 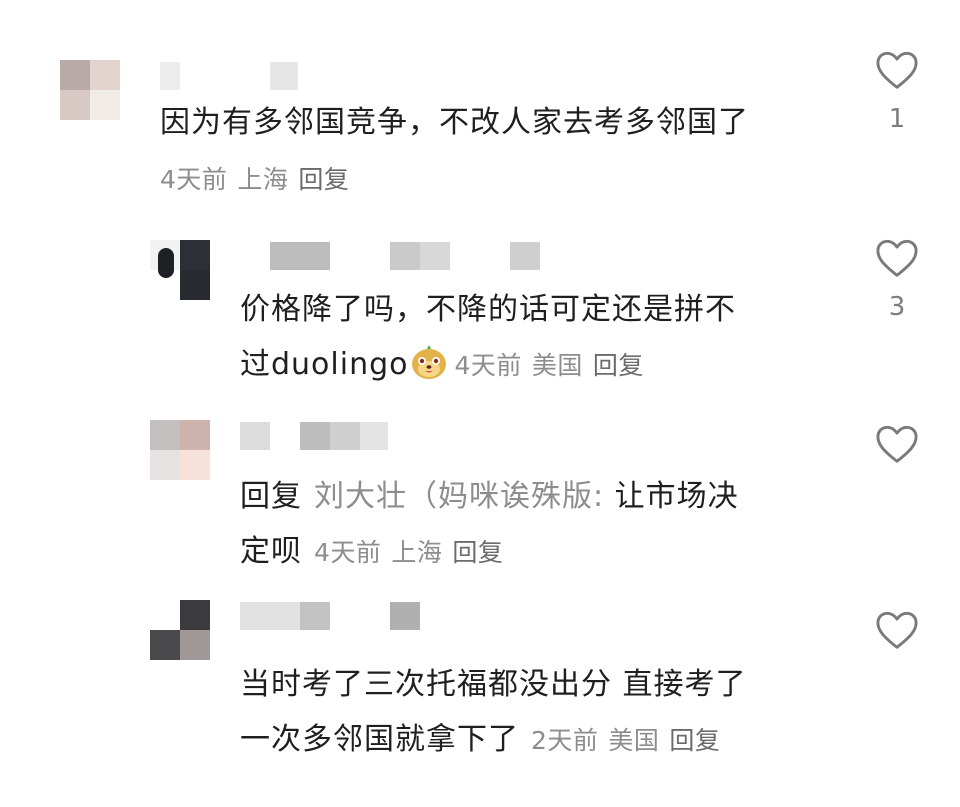 I want to click on comment-text-line2: 过duolingo 4天前 美国 回复, so click(x=442, y=365).